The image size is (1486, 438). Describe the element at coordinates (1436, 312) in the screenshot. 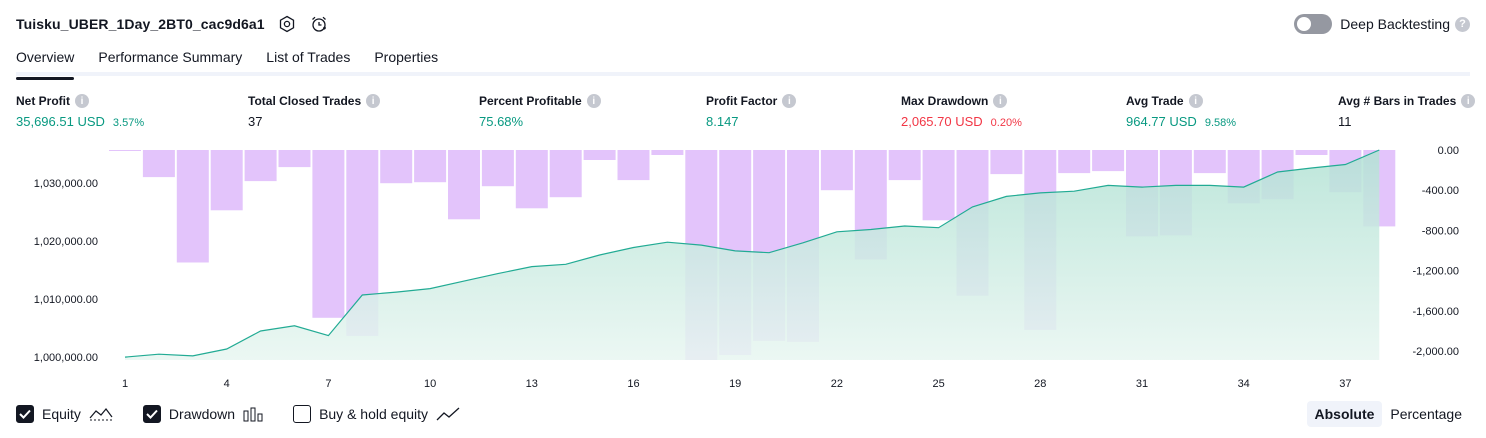

I see `right-axis-tick: -1,600.00` at that location.